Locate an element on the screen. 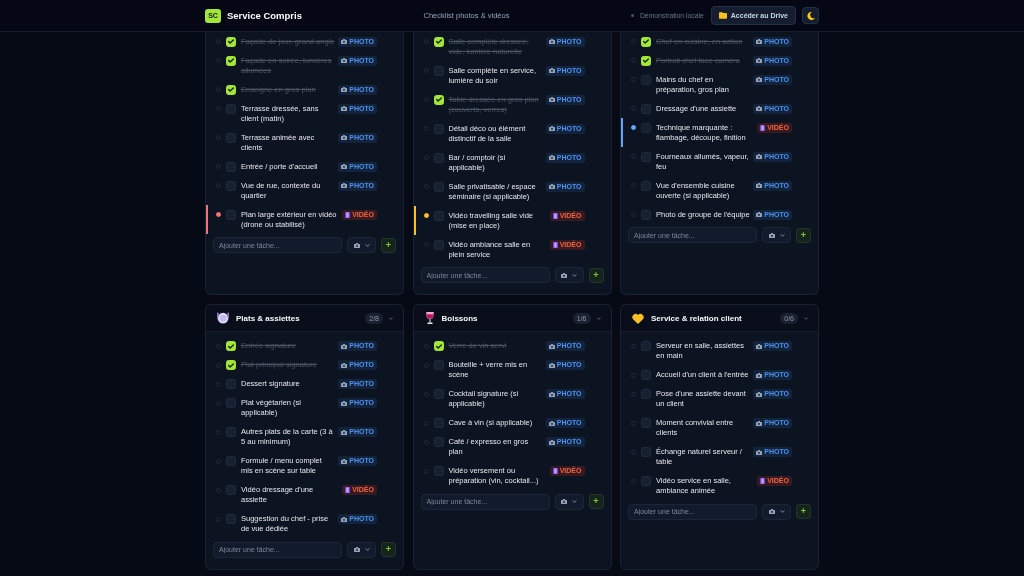 This screenshot has width=1024, height=576. group-title: Service & relation client is located at coordinates (697, 318).